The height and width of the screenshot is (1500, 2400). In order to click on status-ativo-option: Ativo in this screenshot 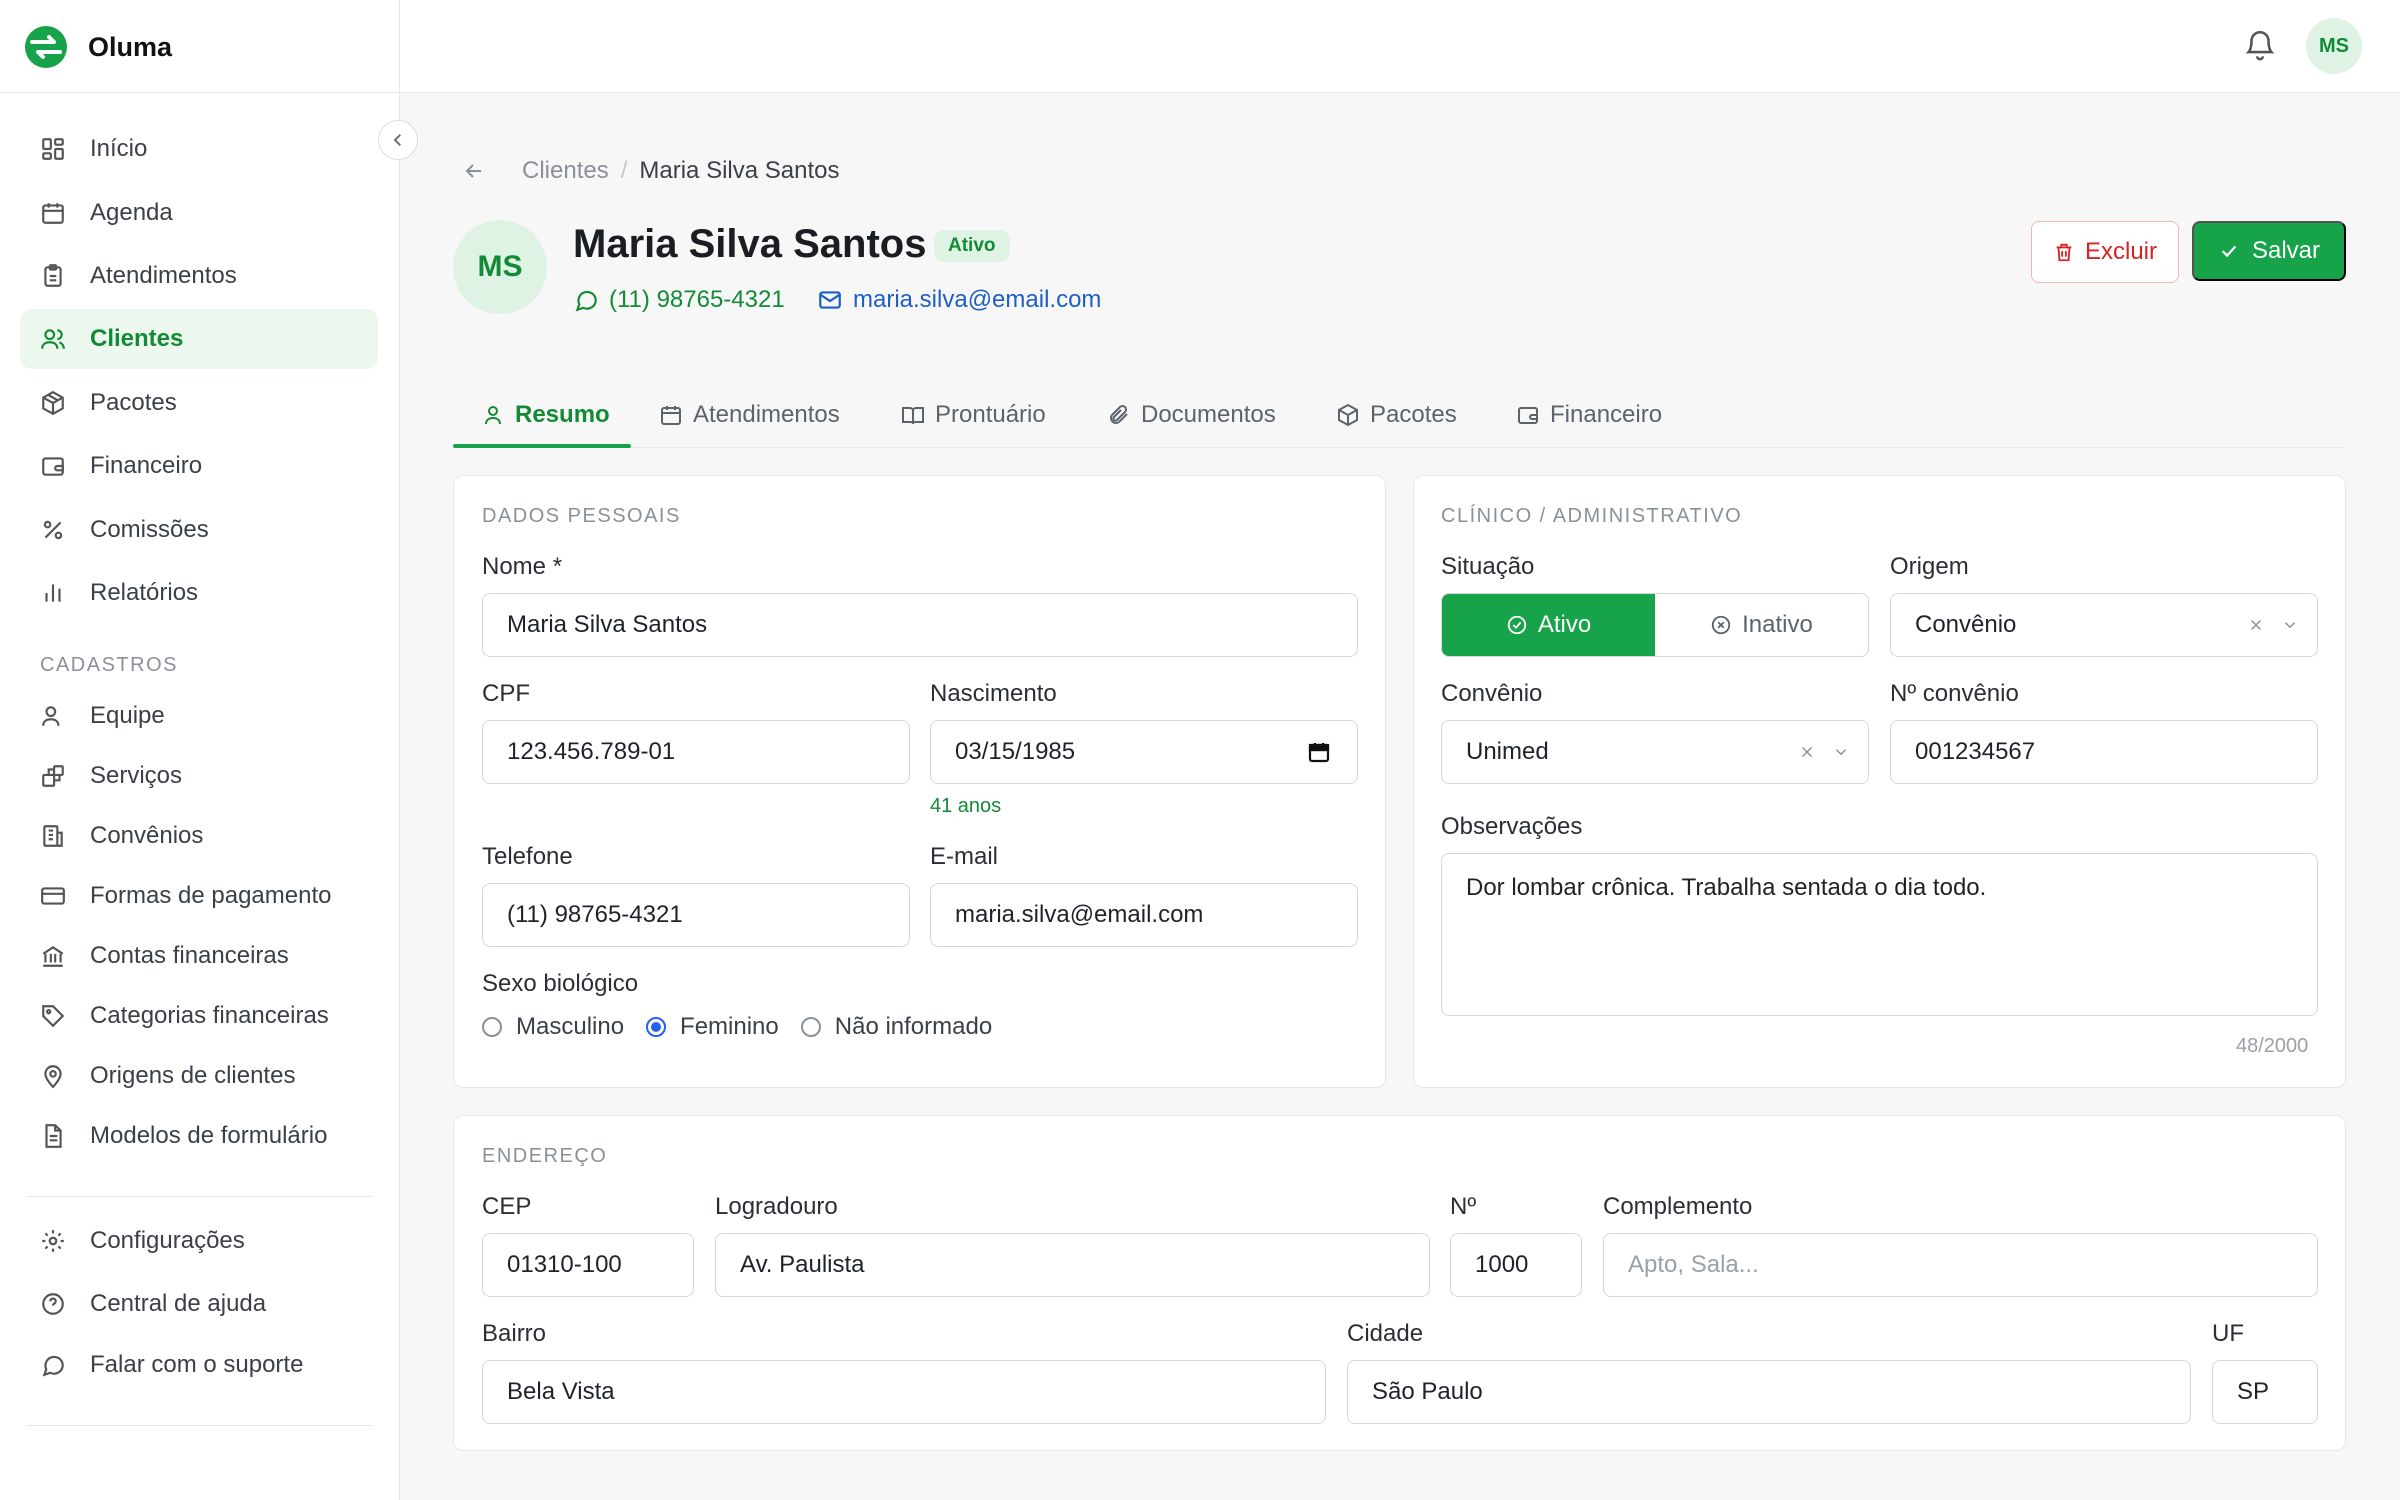, I will do `click(1548, 625)`.